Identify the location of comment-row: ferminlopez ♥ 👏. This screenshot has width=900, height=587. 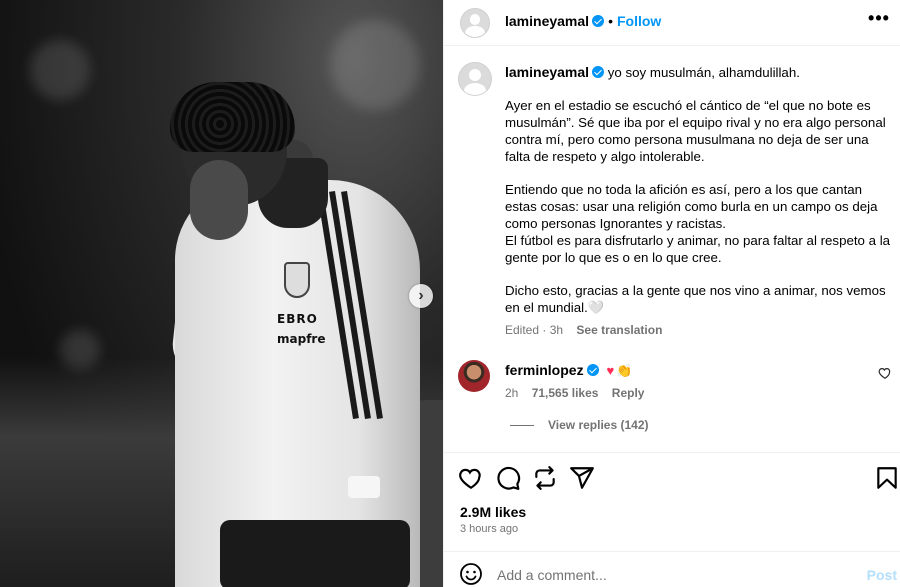
(568, 370).